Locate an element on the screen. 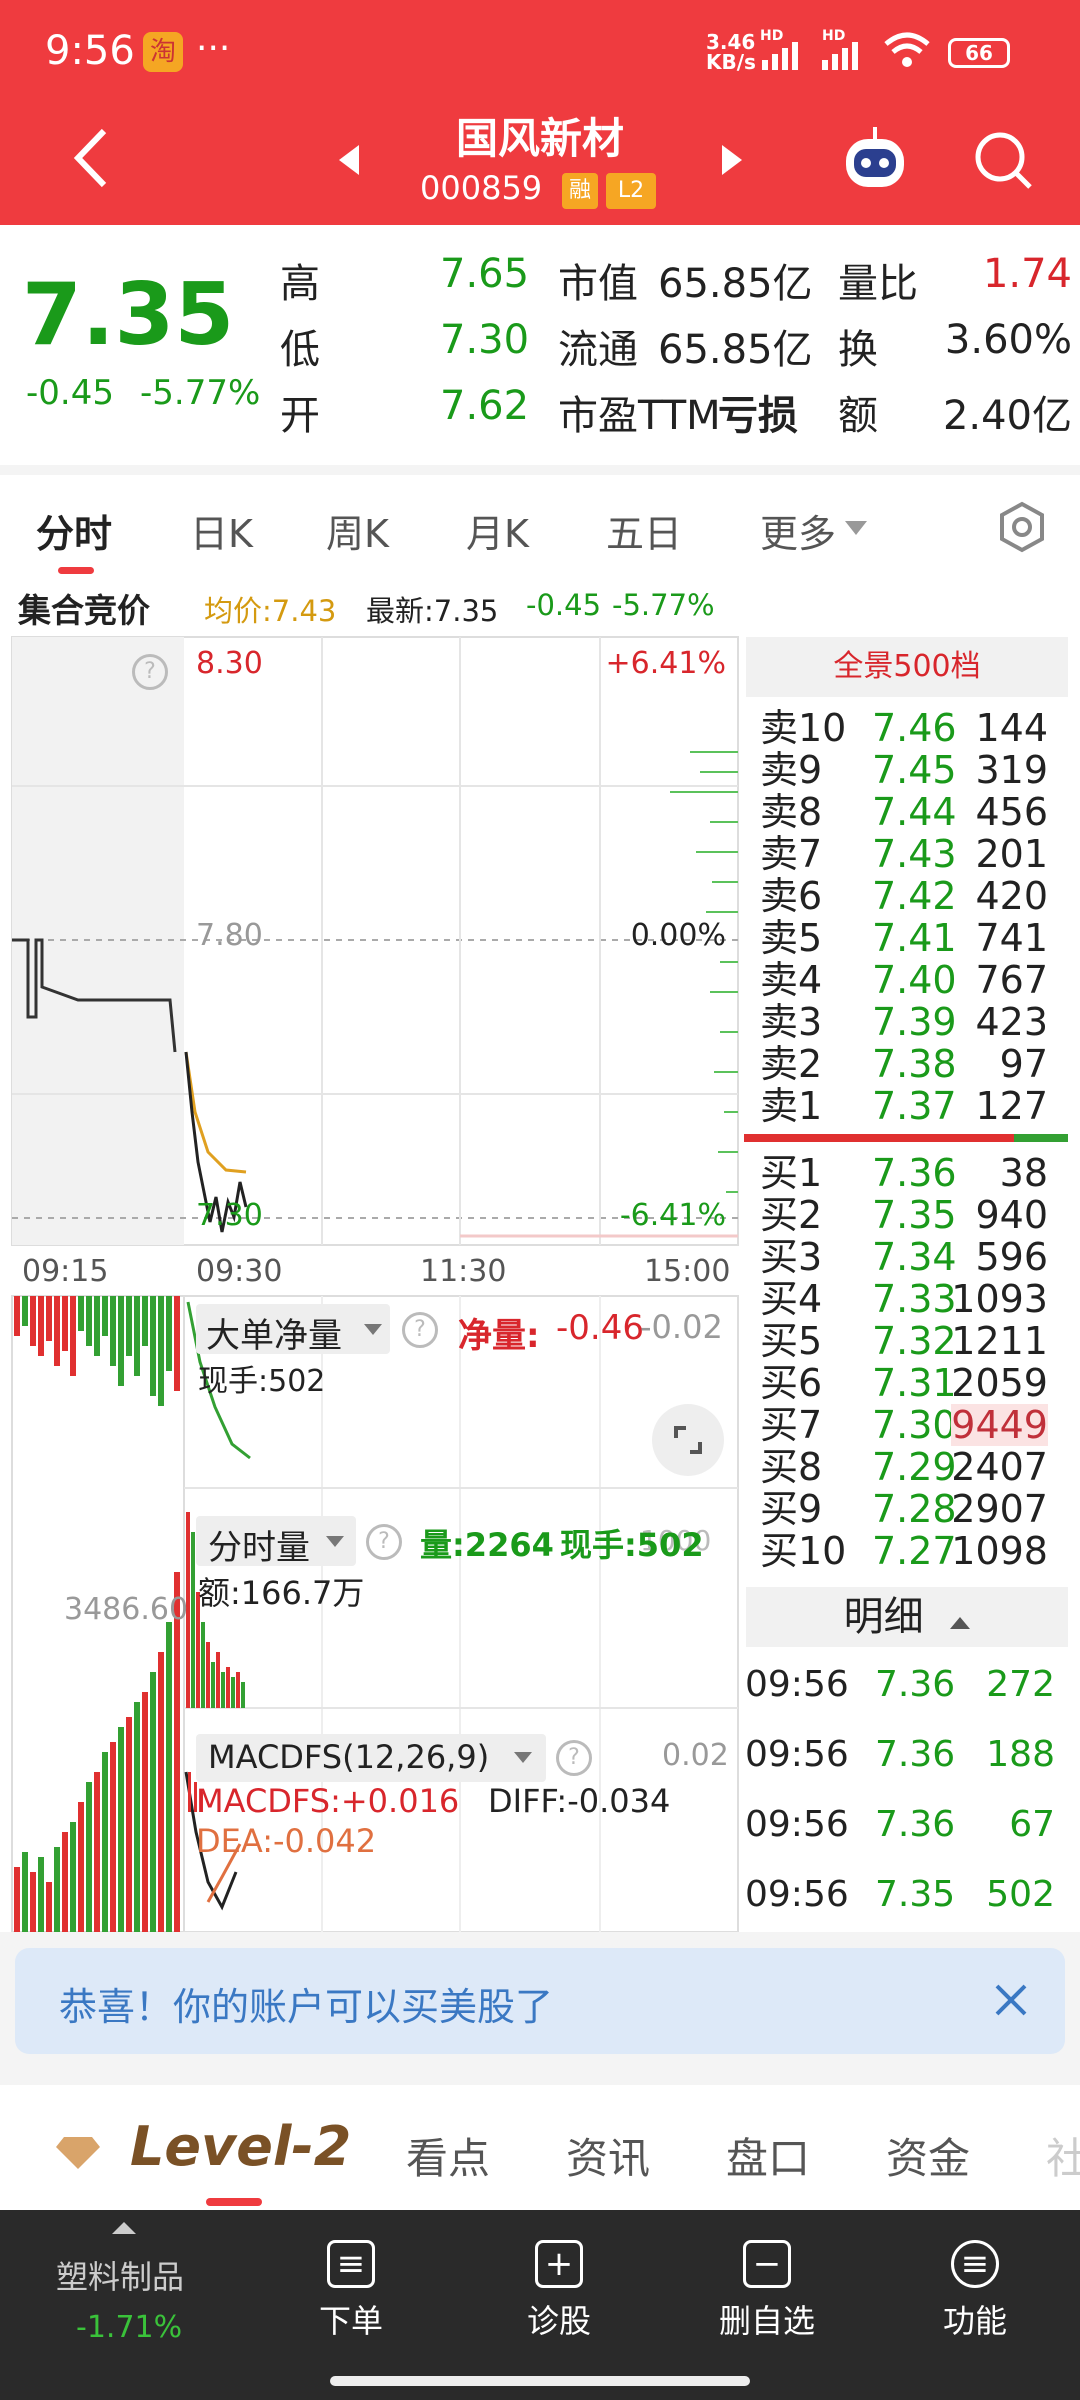 This screenshot has width=1080, height=2400. tab-highlights: 看点 is located at coordinates (448, 2155).